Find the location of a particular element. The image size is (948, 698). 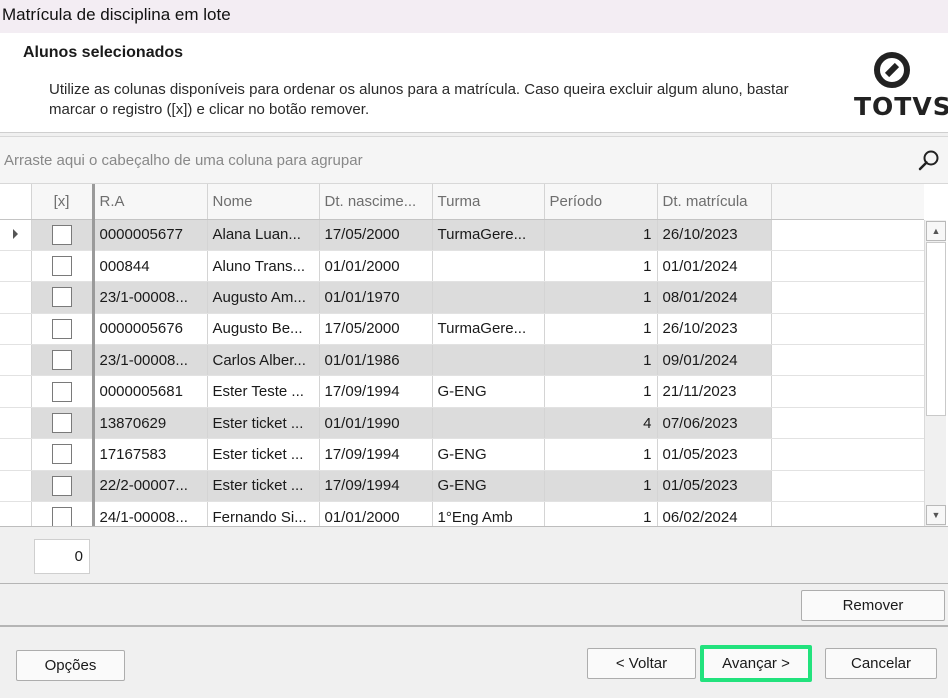

vertical-scrollbar: ▲ ▼ is located at coordinates (935, 373).